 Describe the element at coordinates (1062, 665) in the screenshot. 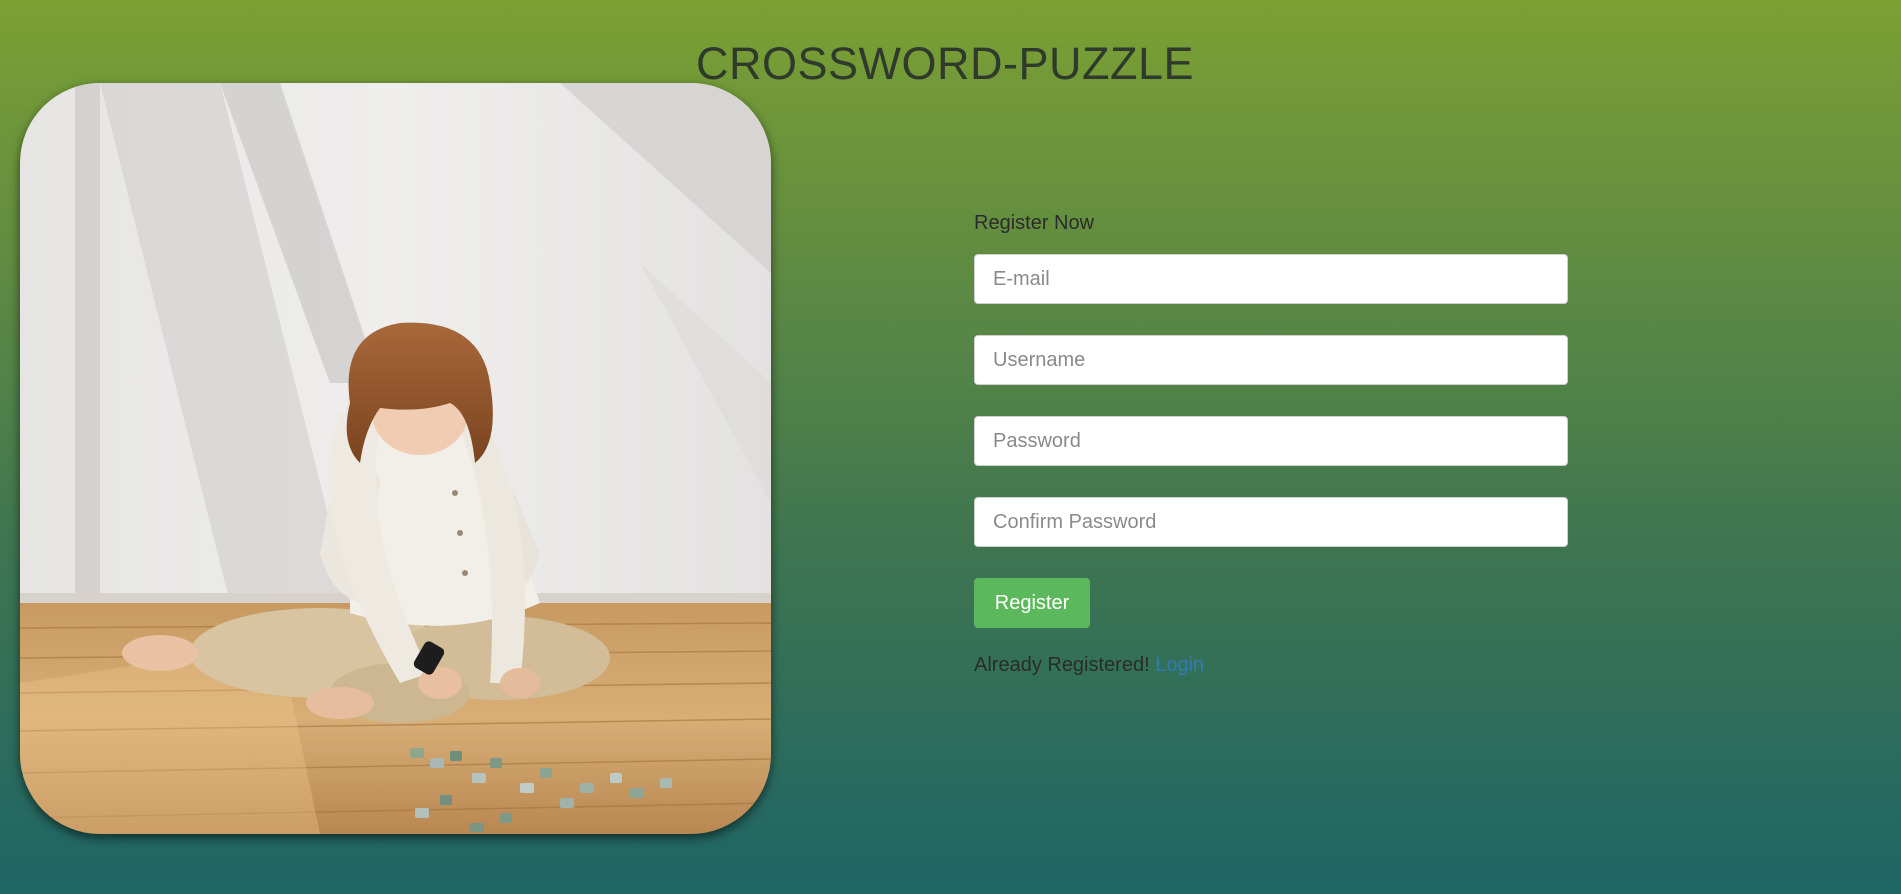

I see `login-prompt-text: Already Registered!` at that location.